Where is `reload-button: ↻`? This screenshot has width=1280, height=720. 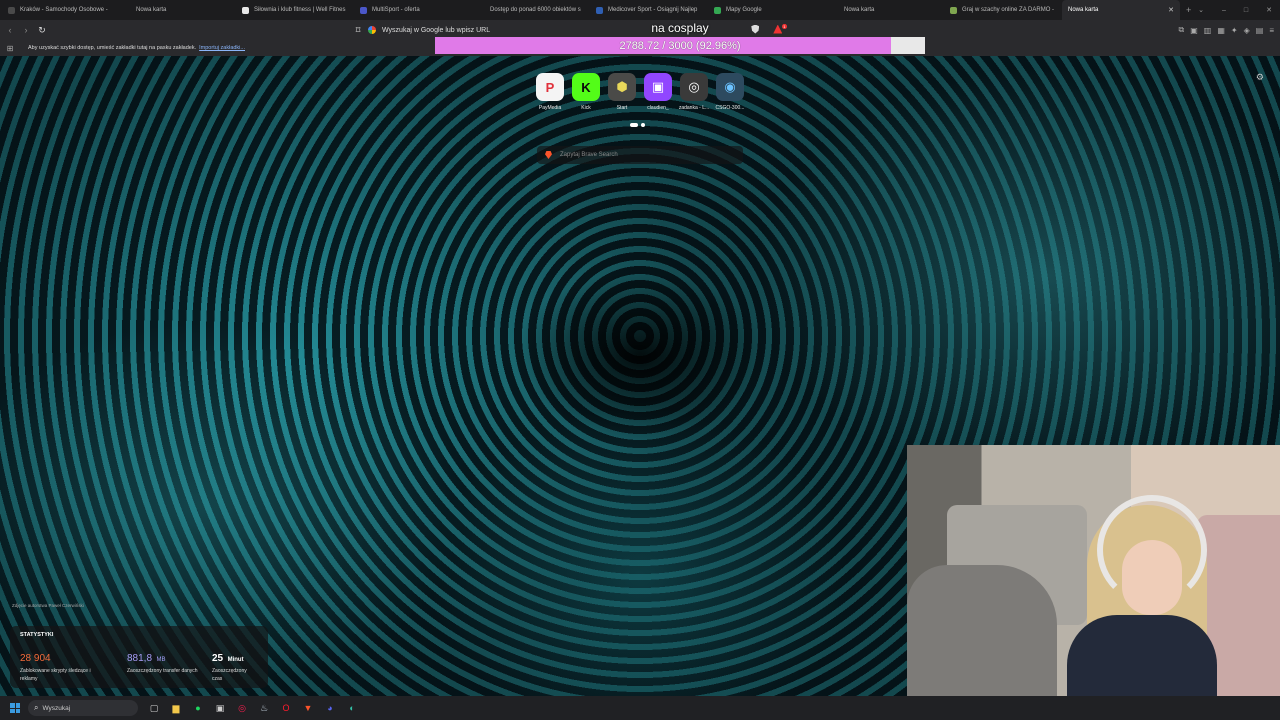
reload-button: ↻ is located at coordinates (42, 30).